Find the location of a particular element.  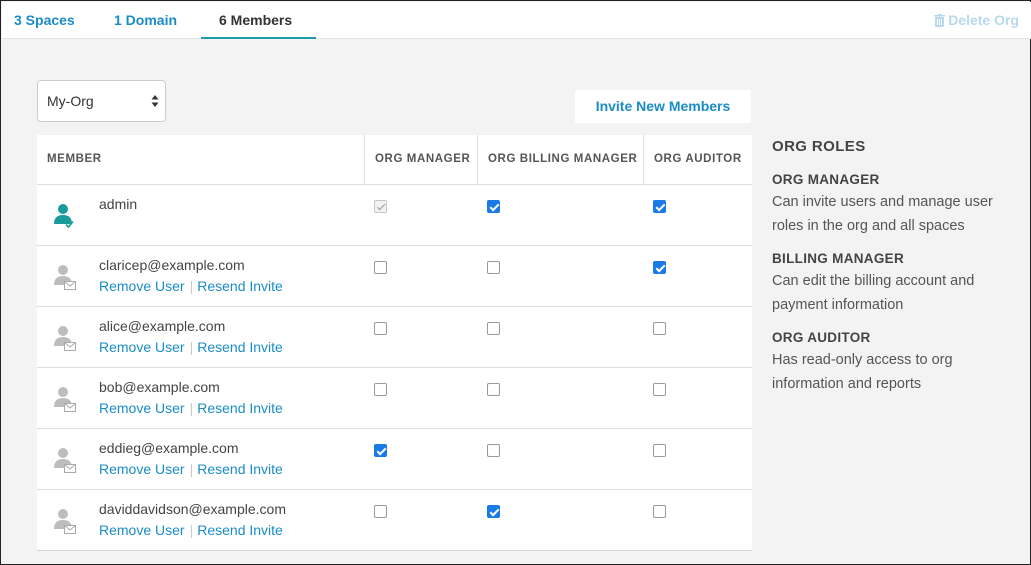

member-name: admin is located at coordinates (118, 204).